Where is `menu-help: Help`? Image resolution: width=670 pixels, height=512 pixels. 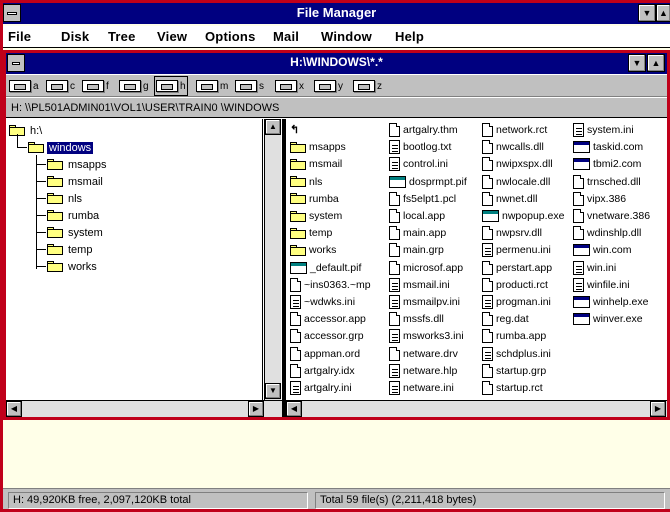 menu-help: Help is located at coordinates (409, 36).